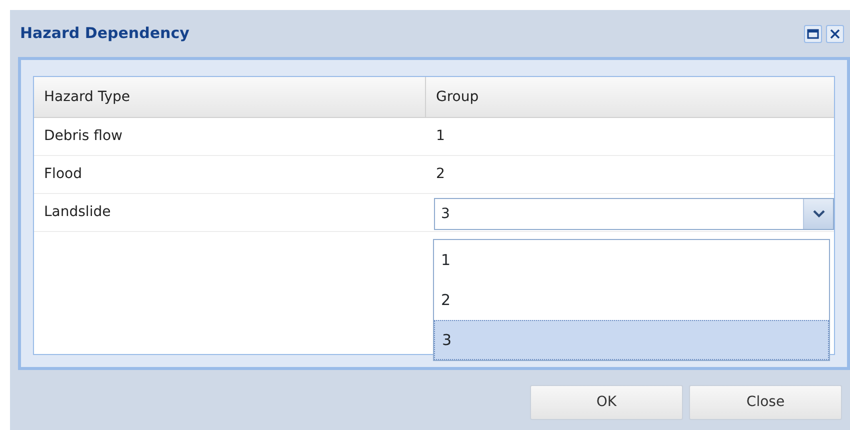  What do you see at coordinates (440, 174) in the screenshot?
I see `table-cell-text: 2` at bounding box center [440, 174].